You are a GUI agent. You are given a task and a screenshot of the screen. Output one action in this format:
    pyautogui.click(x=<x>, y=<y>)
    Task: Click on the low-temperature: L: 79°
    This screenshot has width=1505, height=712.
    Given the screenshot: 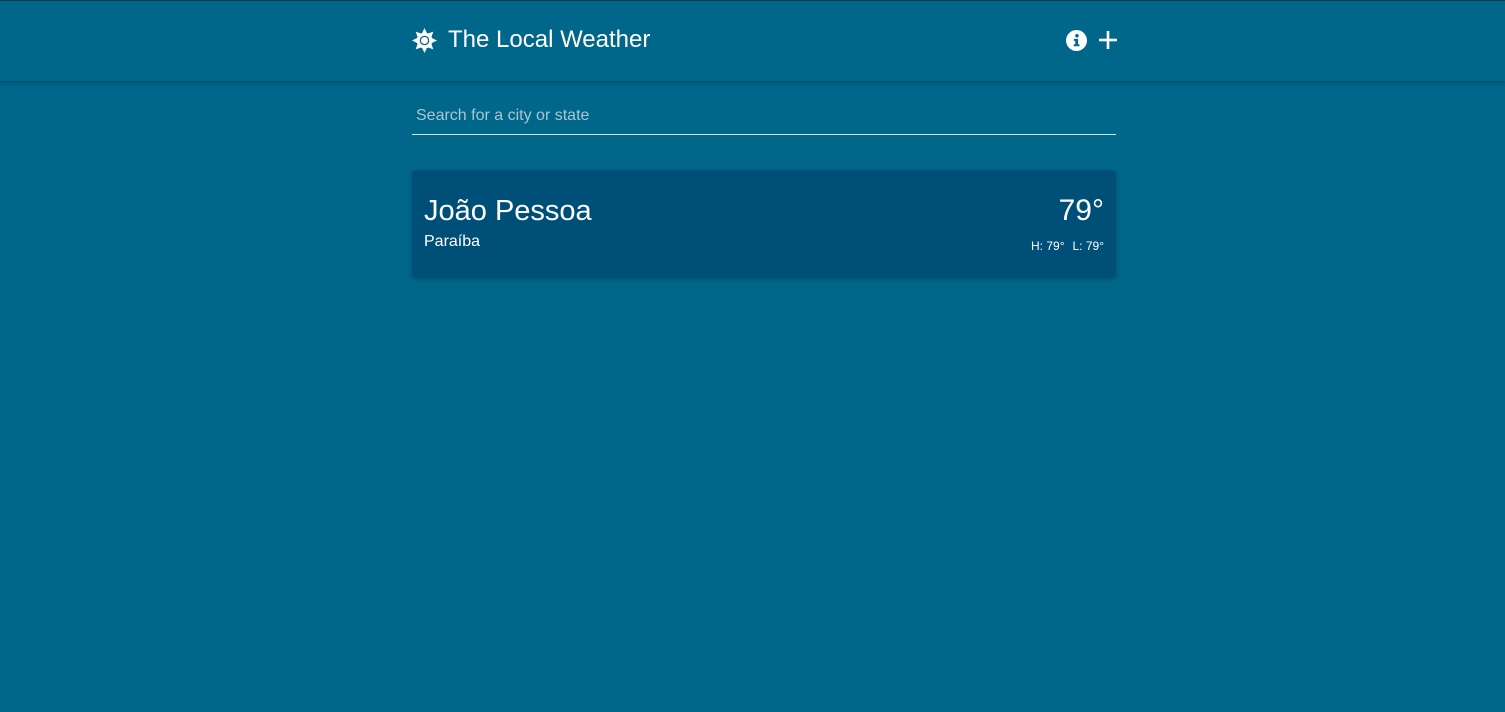 What is the action you would take?
    pyautogui.click(x=1088, y=246)
    